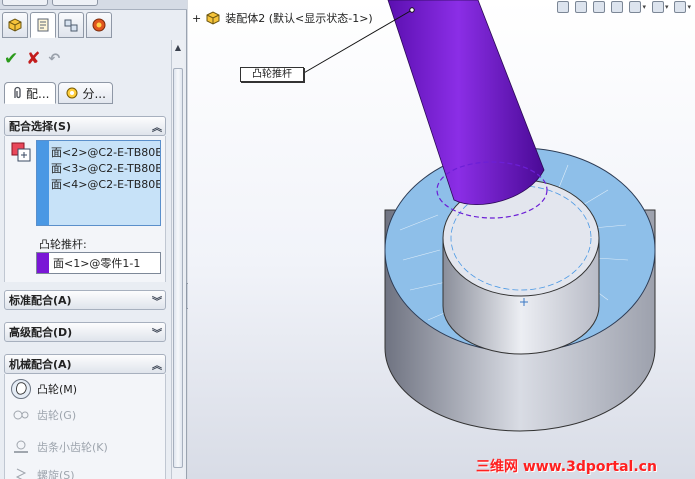 The height and width of the screenshot is (479, 695). What do you see at coordinates (57, 389) in the screenshot?
I see `cam-mate-label: 凸轮(M)` at bounding box center [57, 389].